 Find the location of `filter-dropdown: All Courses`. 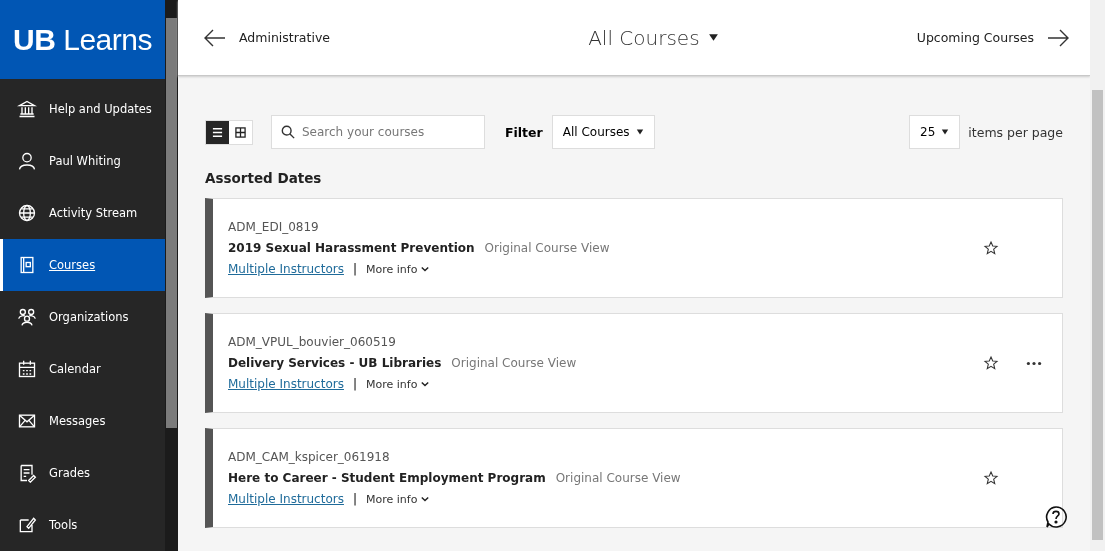

filter-dropdown: All Courses is located at coordinates (603, 132).